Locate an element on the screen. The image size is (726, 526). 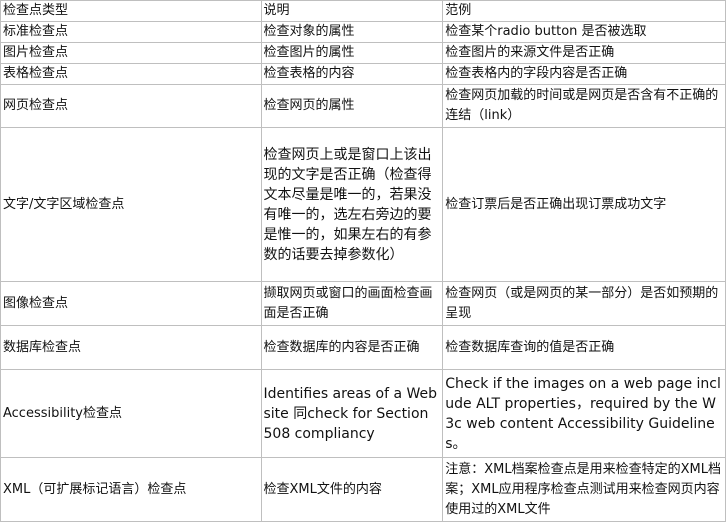
row-type: 网页检查点 is located at coordinates (131, 106).